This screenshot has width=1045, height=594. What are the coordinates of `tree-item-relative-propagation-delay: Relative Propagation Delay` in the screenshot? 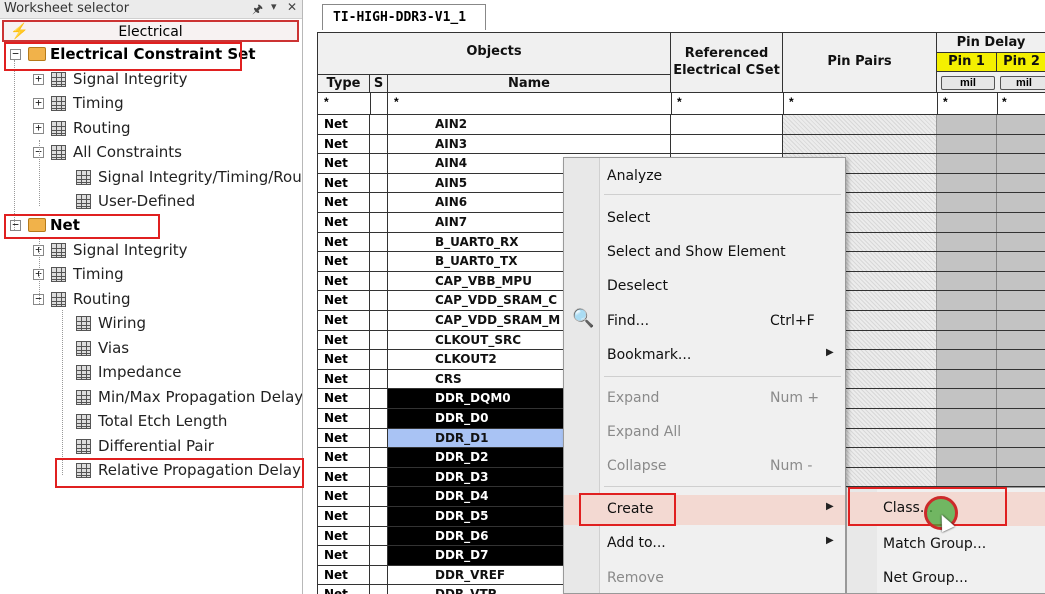 It's located at (150, 471).